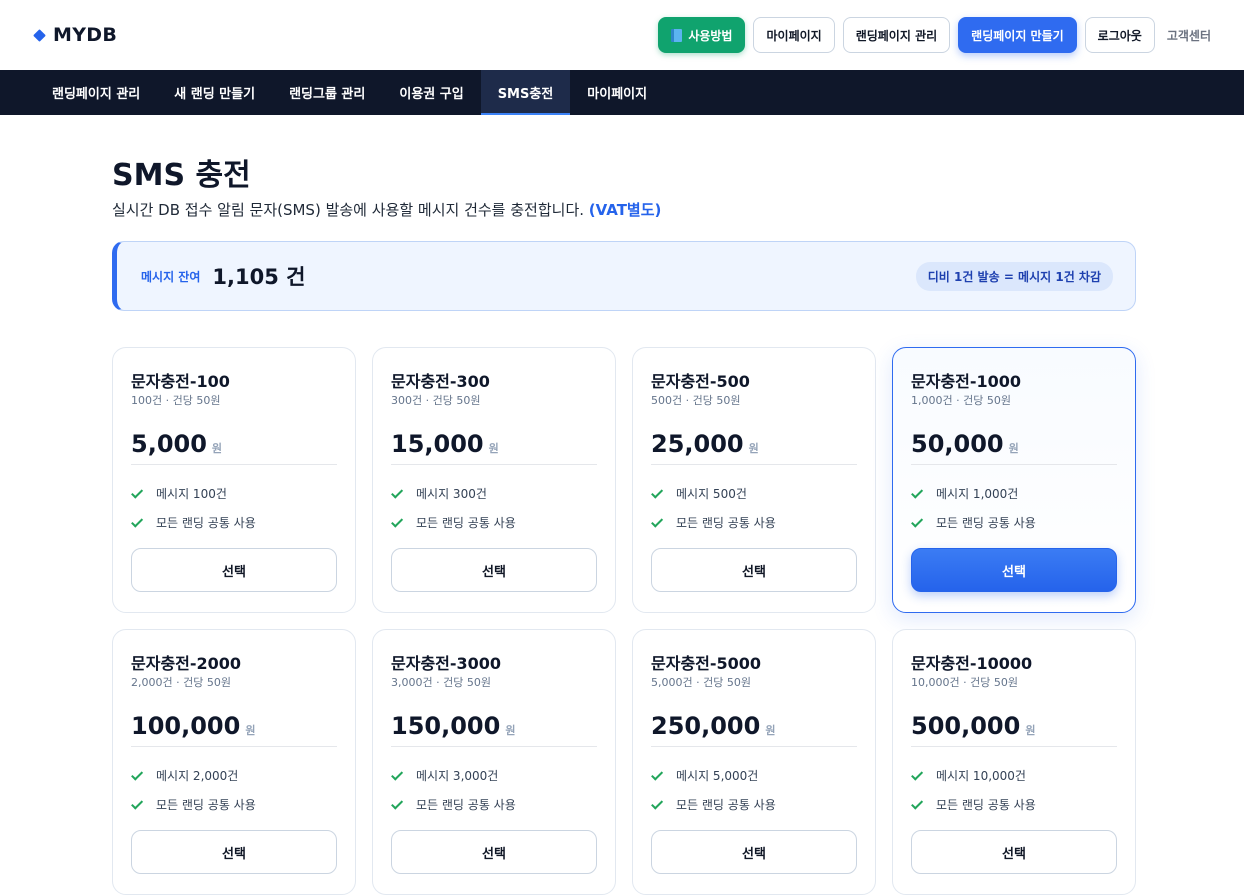  What do you see at coordinates (701, 682) in the screenshot?
I see `plan-subtitle: 5,000건 · 건당 50원` at bounding box center [701, 682].